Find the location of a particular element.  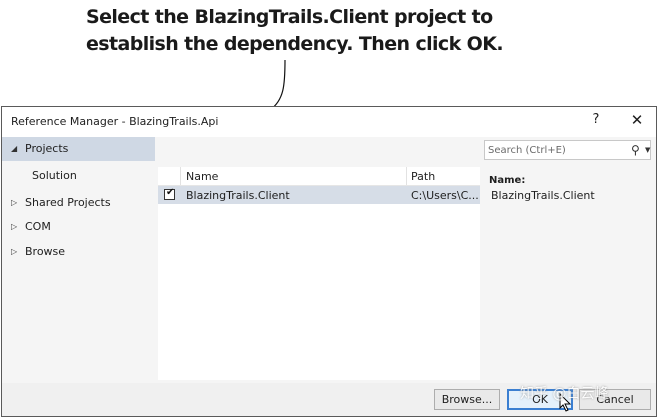

dialog-title: Reference Manager - BlazingTrails.Api is located at coordinates (115, 121).